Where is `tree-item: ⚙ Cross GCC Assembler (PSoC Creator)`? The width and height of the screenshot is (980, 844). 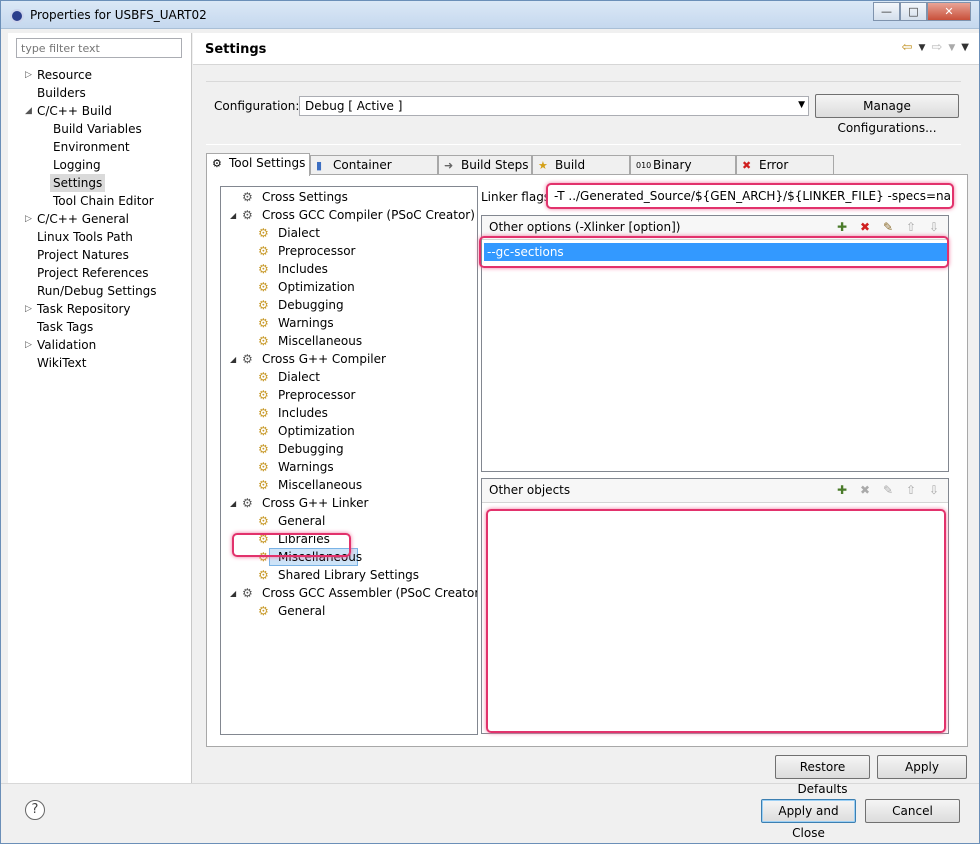
tree-item: ⚙ Cross GCC Assembler (PSoC Creator) is located at coordinates (360, 593).